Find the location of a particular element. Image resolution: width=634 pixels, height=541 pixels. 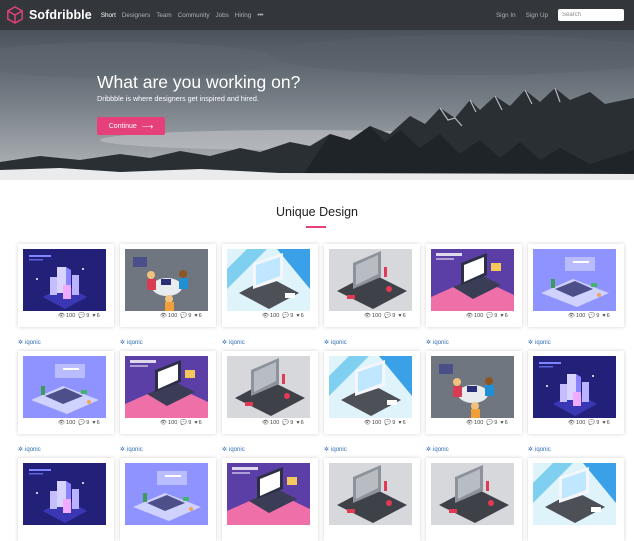

nav-link-designers: Designers is located at coordinates (136, 15).